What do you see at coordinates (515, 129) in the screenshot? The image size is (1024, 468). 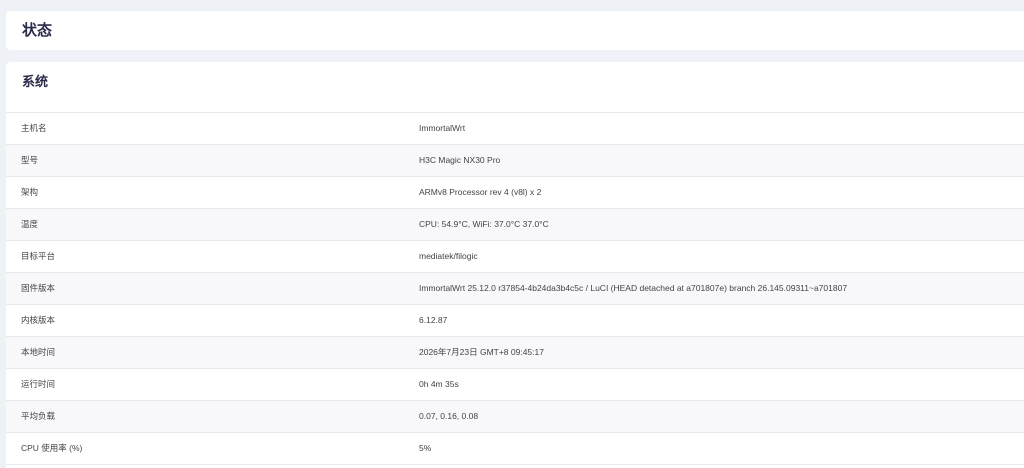 I see `row-hostname: 主机名 ImmortalWrt` at bounding box center [515, 129].